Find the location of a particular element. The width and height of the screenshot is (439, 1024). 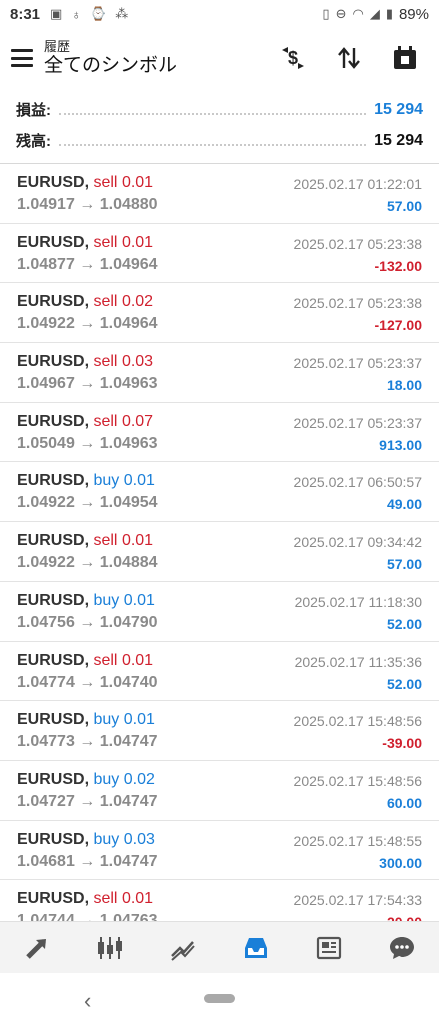

trade-time: 2025.02.17 17:54:33 is located at coordinates (357, 900).